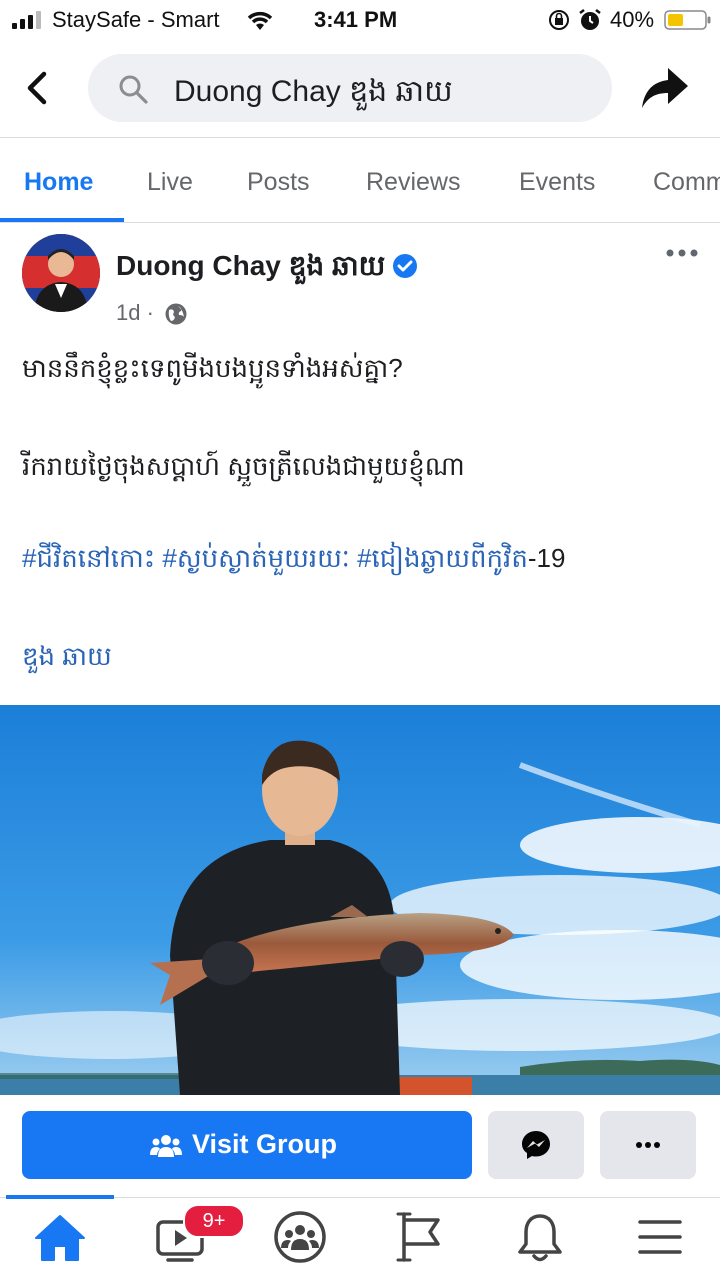 Image resolution: width=720 pixels, height=1280 pixels. Describe the element at coordinates (590, 19) in the screenshot. I see `alarm-icon` at that location.